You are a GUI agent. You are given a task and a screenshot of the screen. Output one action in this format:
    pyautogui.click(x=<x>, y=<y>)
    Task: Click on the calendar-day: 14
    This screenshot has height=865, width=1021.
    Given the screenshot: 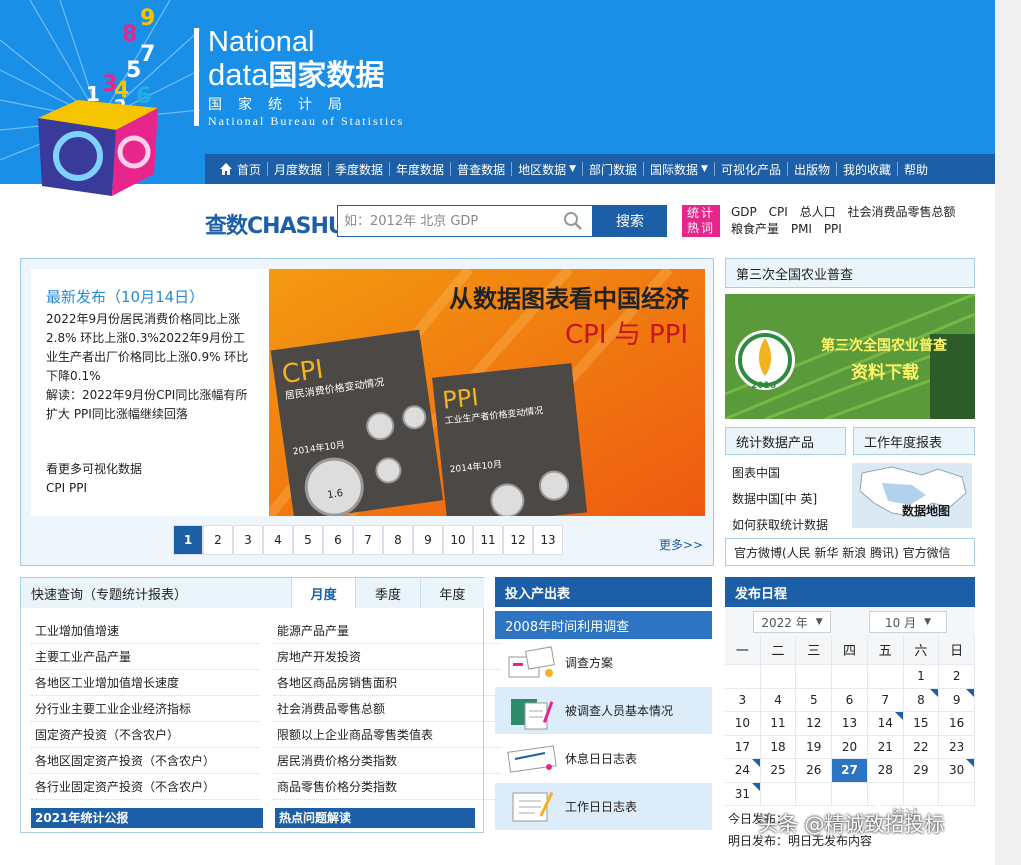 What is the action you would take?
    pyautogui.click(x=885, y=724)
    